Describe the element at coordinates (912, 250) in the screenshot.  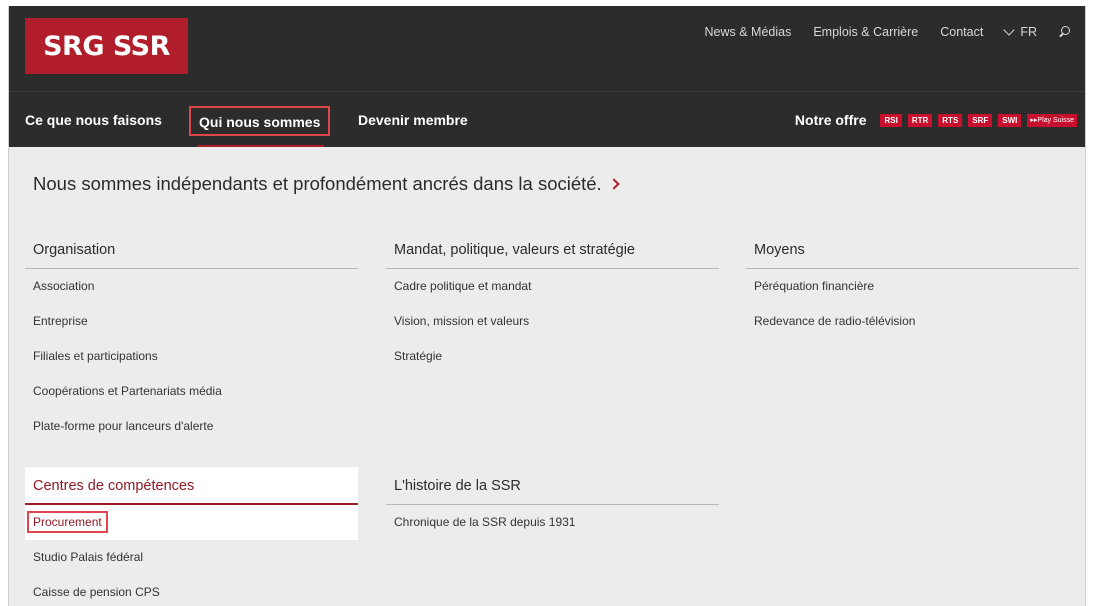
I see `column-title: Moyens` at that location.